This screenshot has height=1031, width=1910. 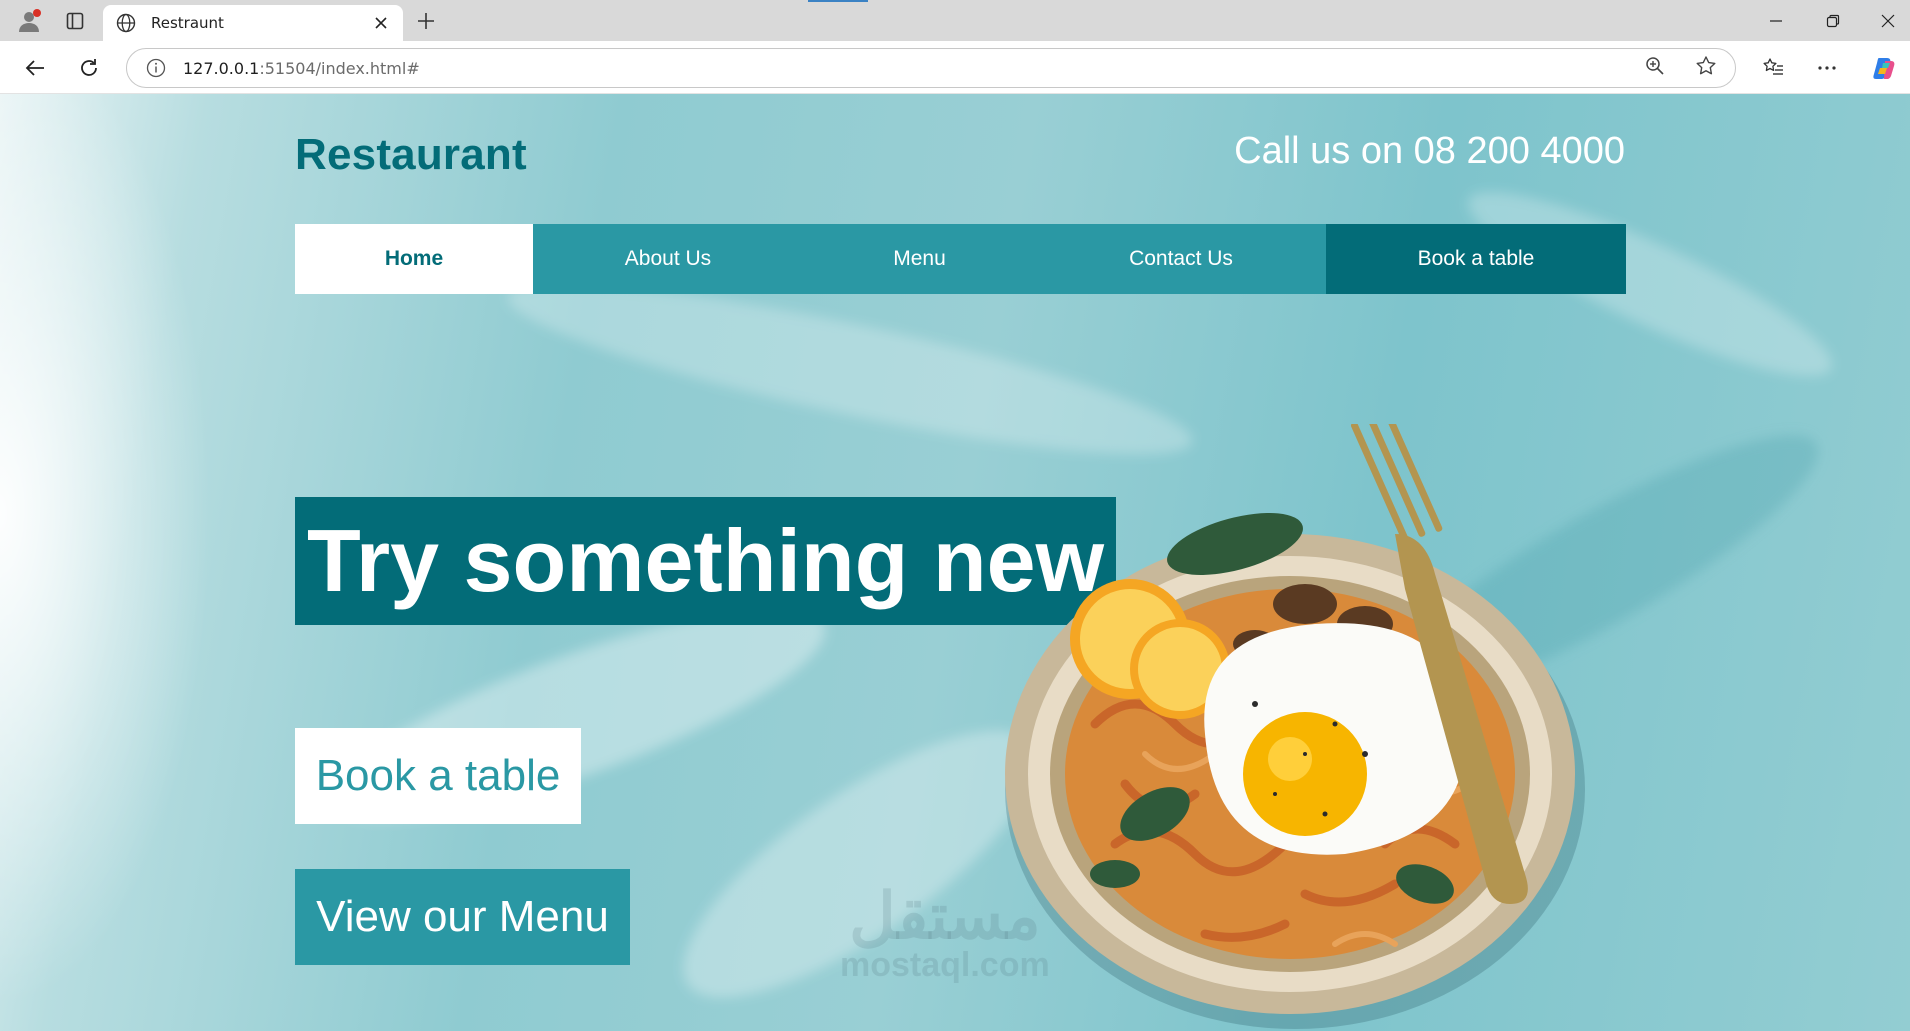 I want to click on phone-number: Call us on 08 200 4000, so click(x=1429, y=151).